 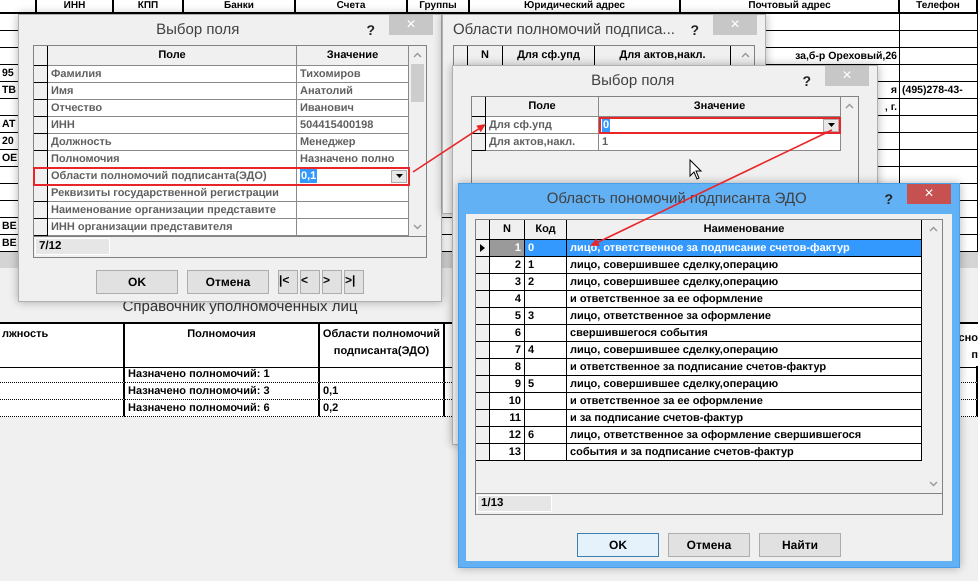 I want to click on table-cell: 6, so click(x=546, y=435).